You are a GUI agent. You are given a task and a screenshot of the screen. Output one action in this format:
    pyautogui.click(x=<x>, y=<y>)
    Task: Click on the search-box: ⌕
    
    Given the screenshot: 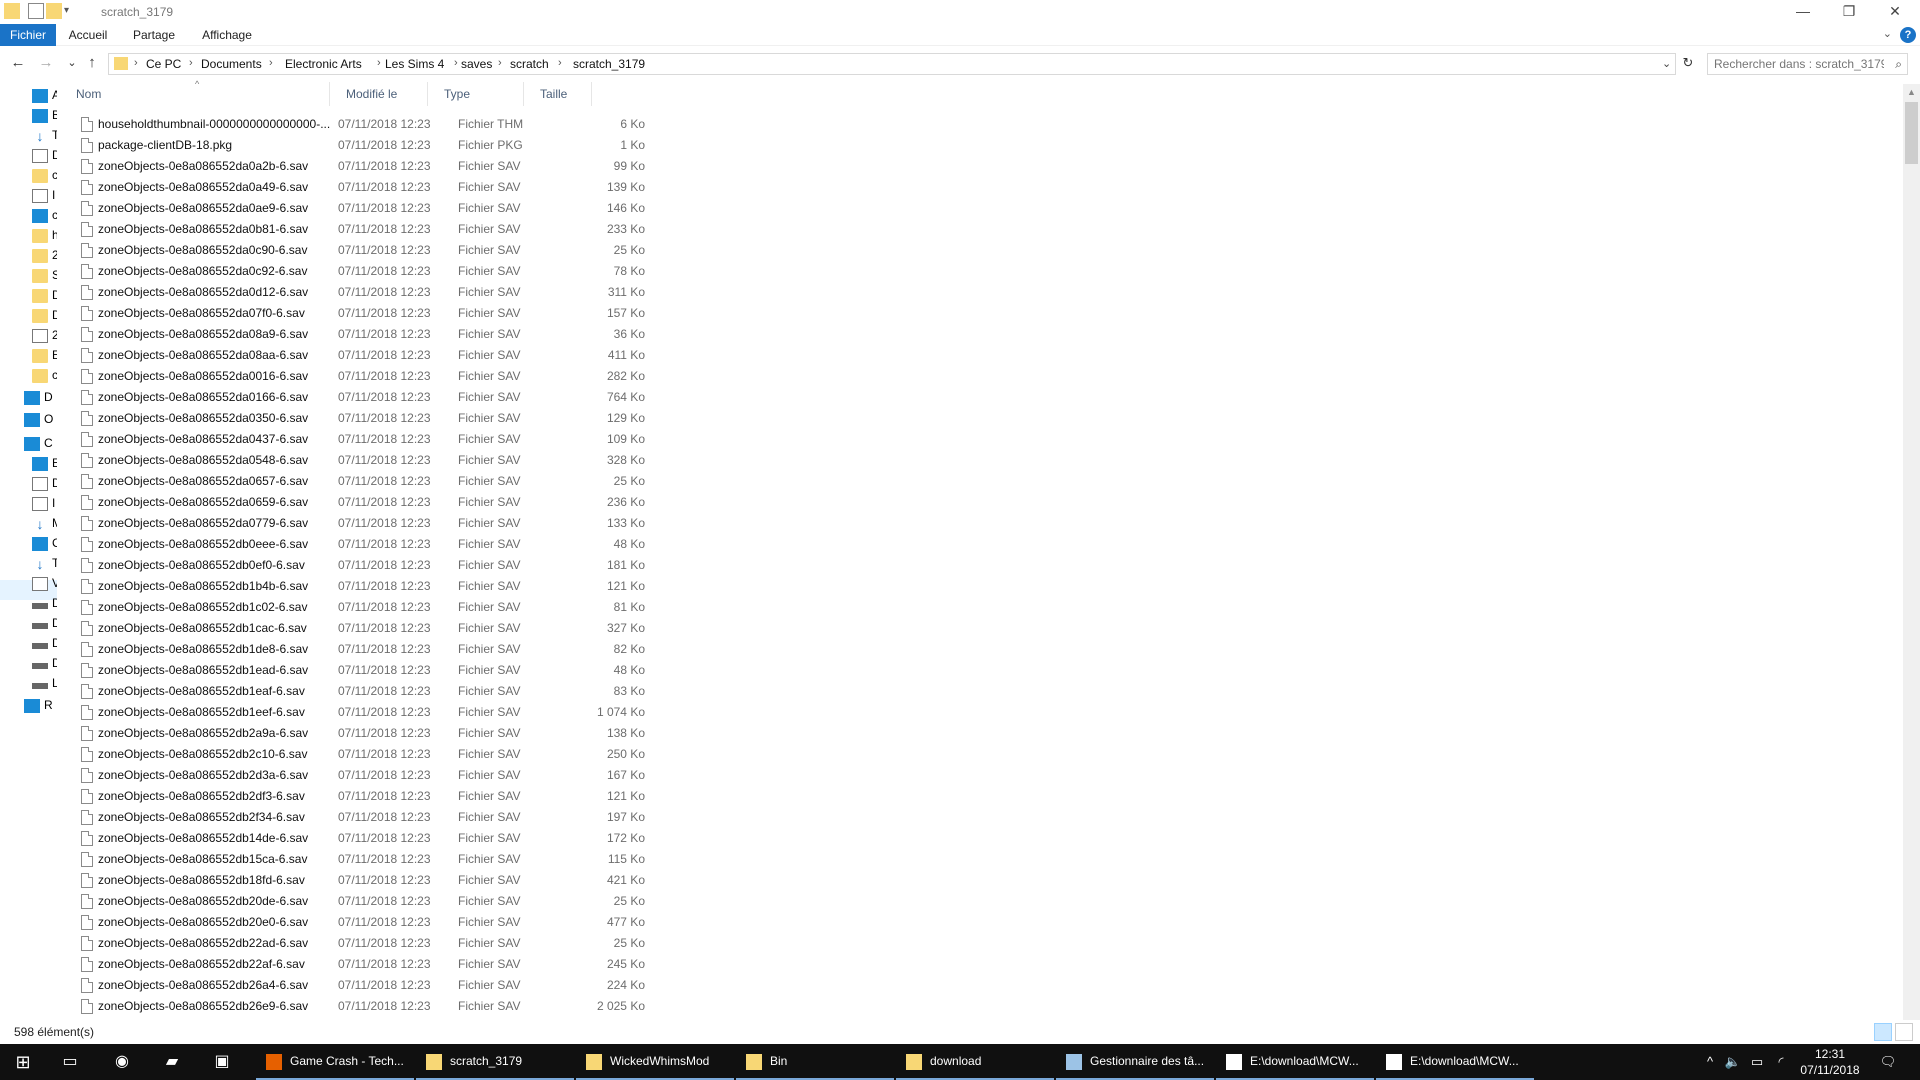 What is the action you would take?
    pyautogui.click(x=1807, y=64)
    